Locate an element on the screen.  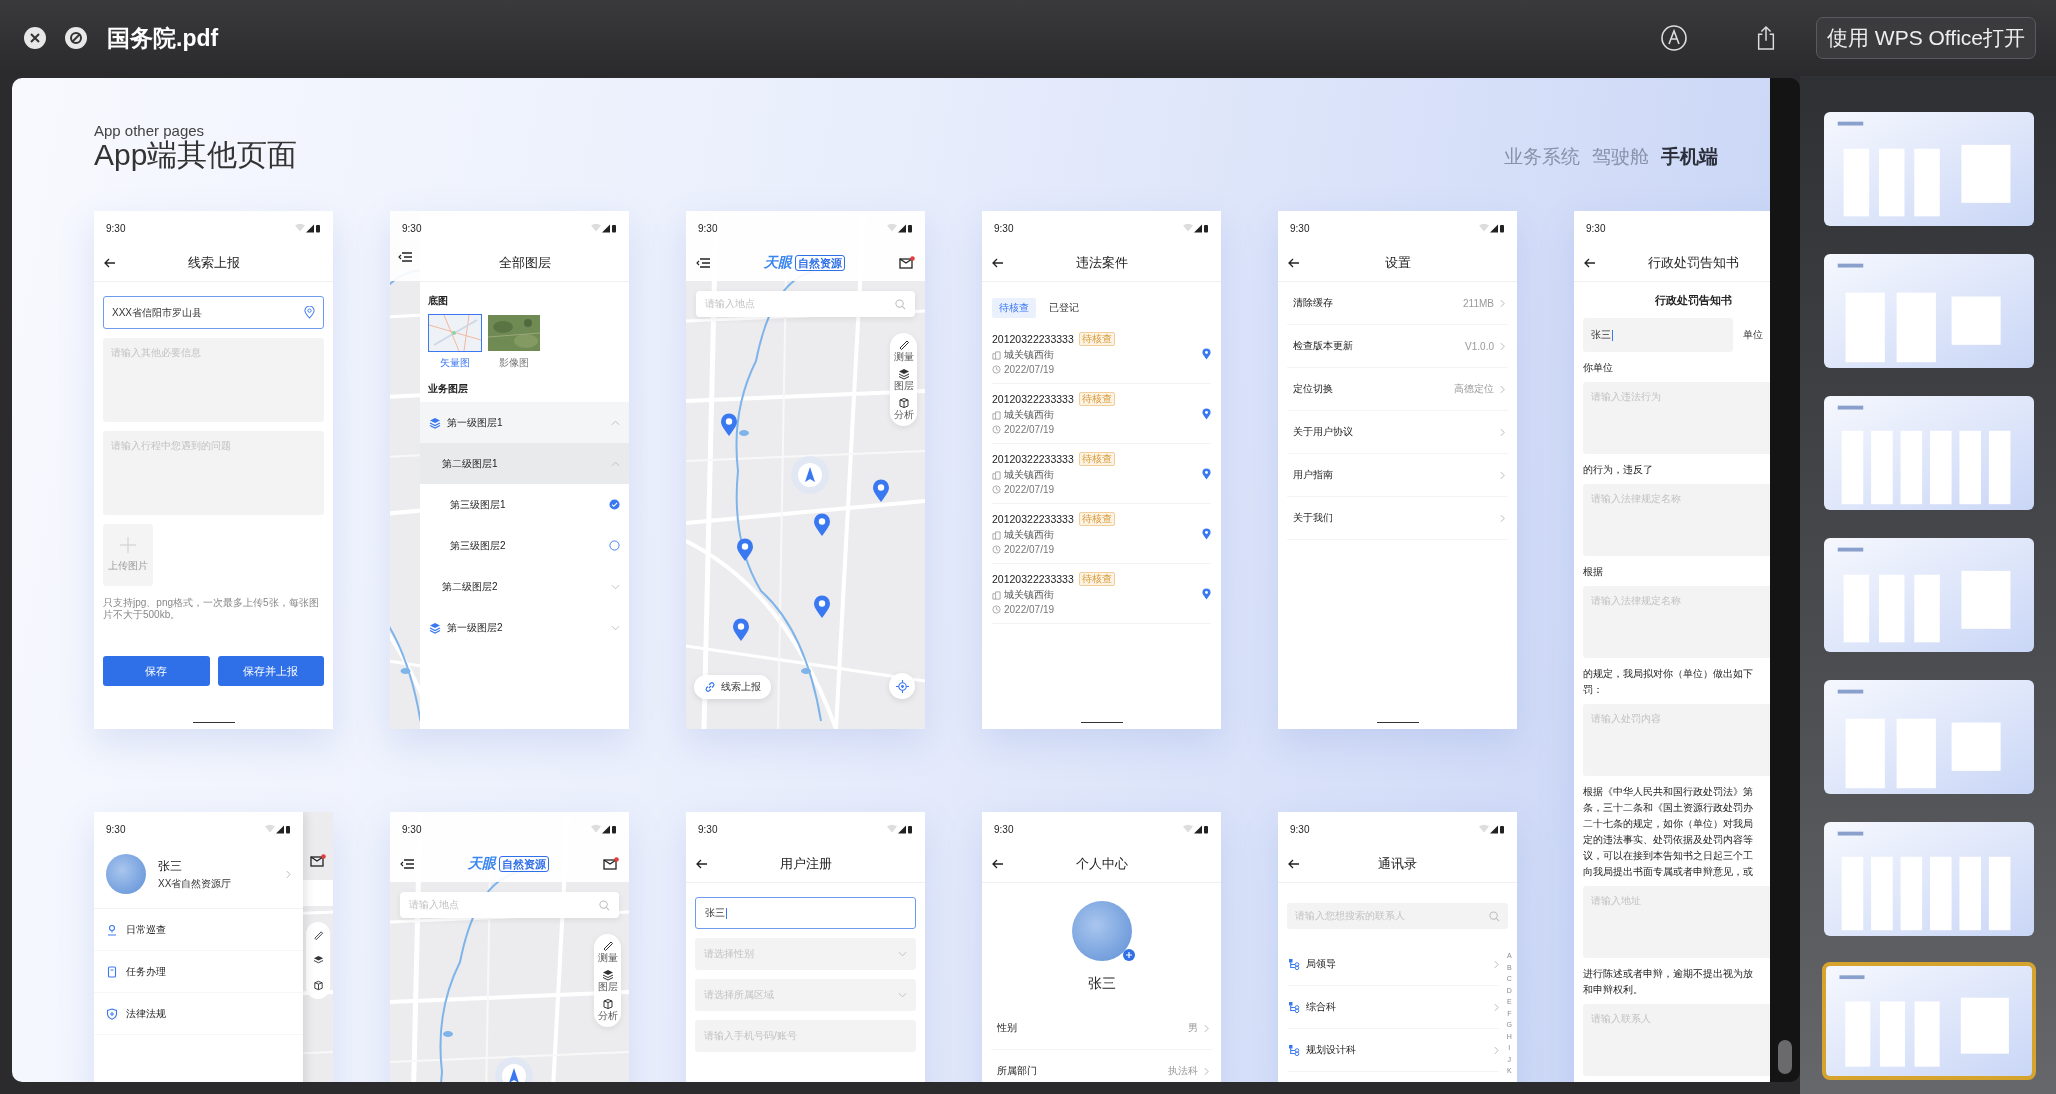
home-indicator is located at coordinates (1101, 722).